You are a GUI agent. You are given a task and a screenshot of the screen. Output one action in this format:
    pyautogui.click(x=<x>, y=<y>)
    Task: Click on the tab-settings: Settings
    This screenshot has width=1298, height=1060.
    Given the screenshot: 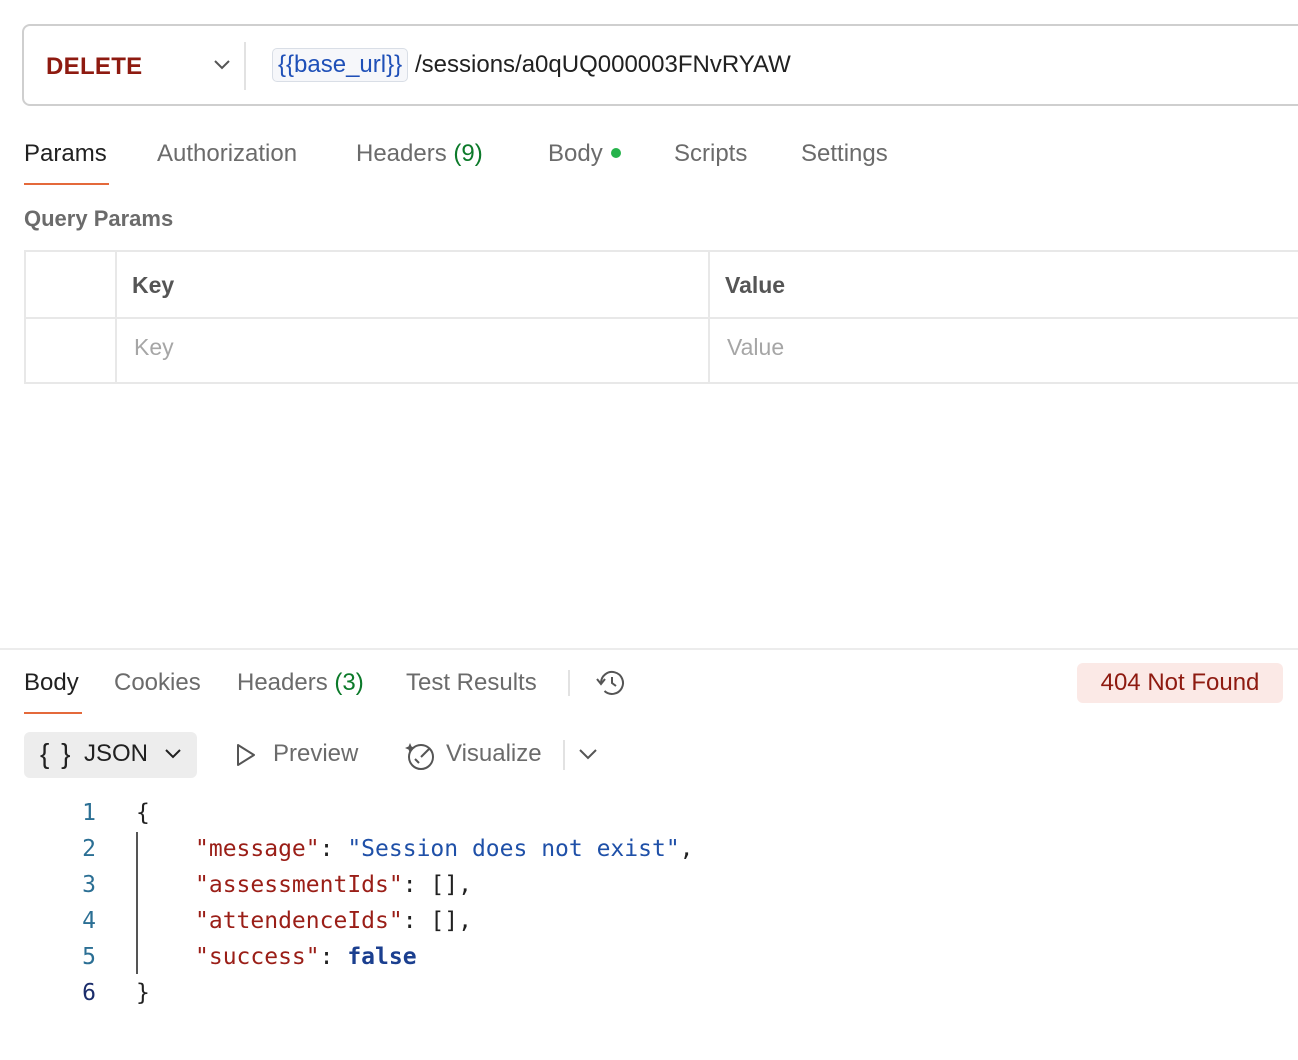 What is the action you would take?
    pyautogui.click(x=844, y=154)
    